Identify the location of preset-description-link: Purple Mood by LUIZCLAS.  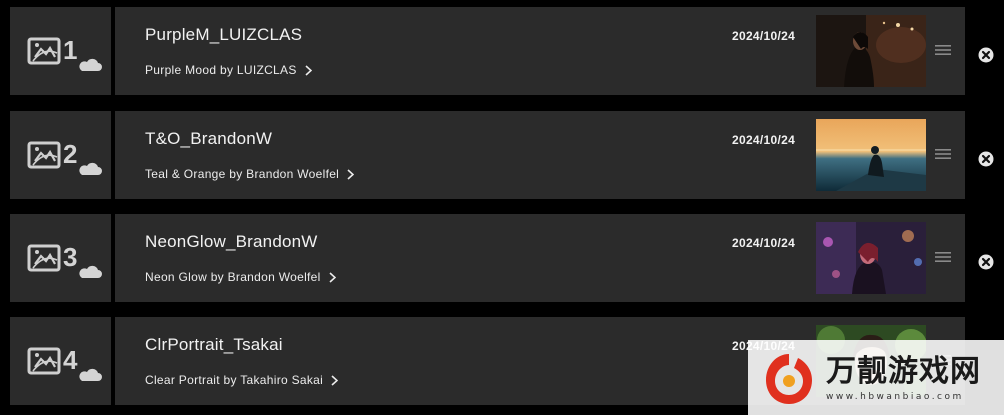
(228, 70).